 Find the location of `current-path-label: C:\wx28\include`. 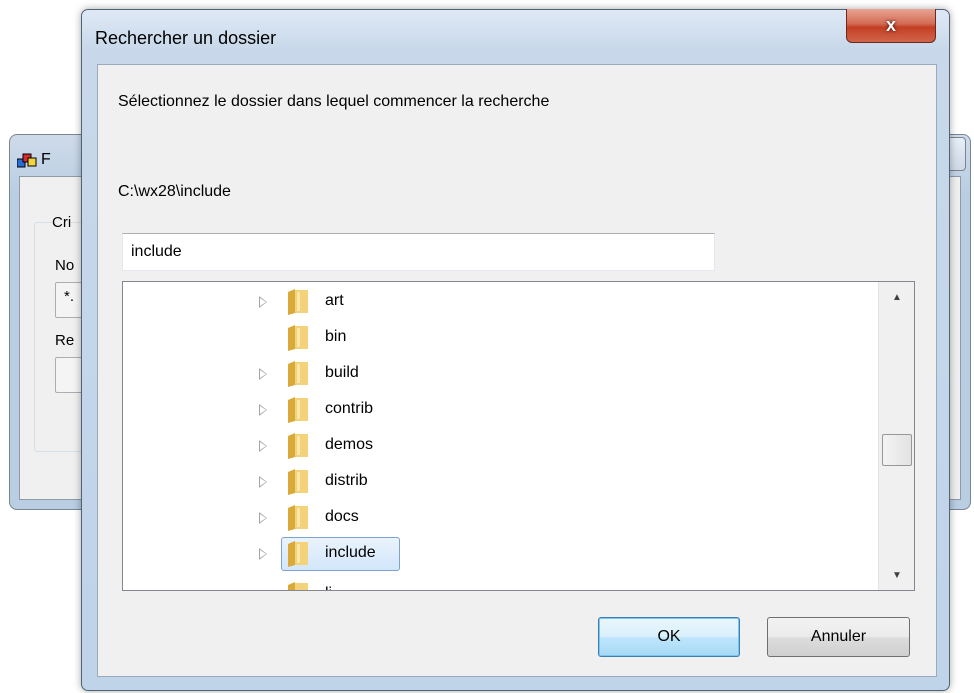

current-path-label: C:\wx28\include is located at coordinates (174, 191).